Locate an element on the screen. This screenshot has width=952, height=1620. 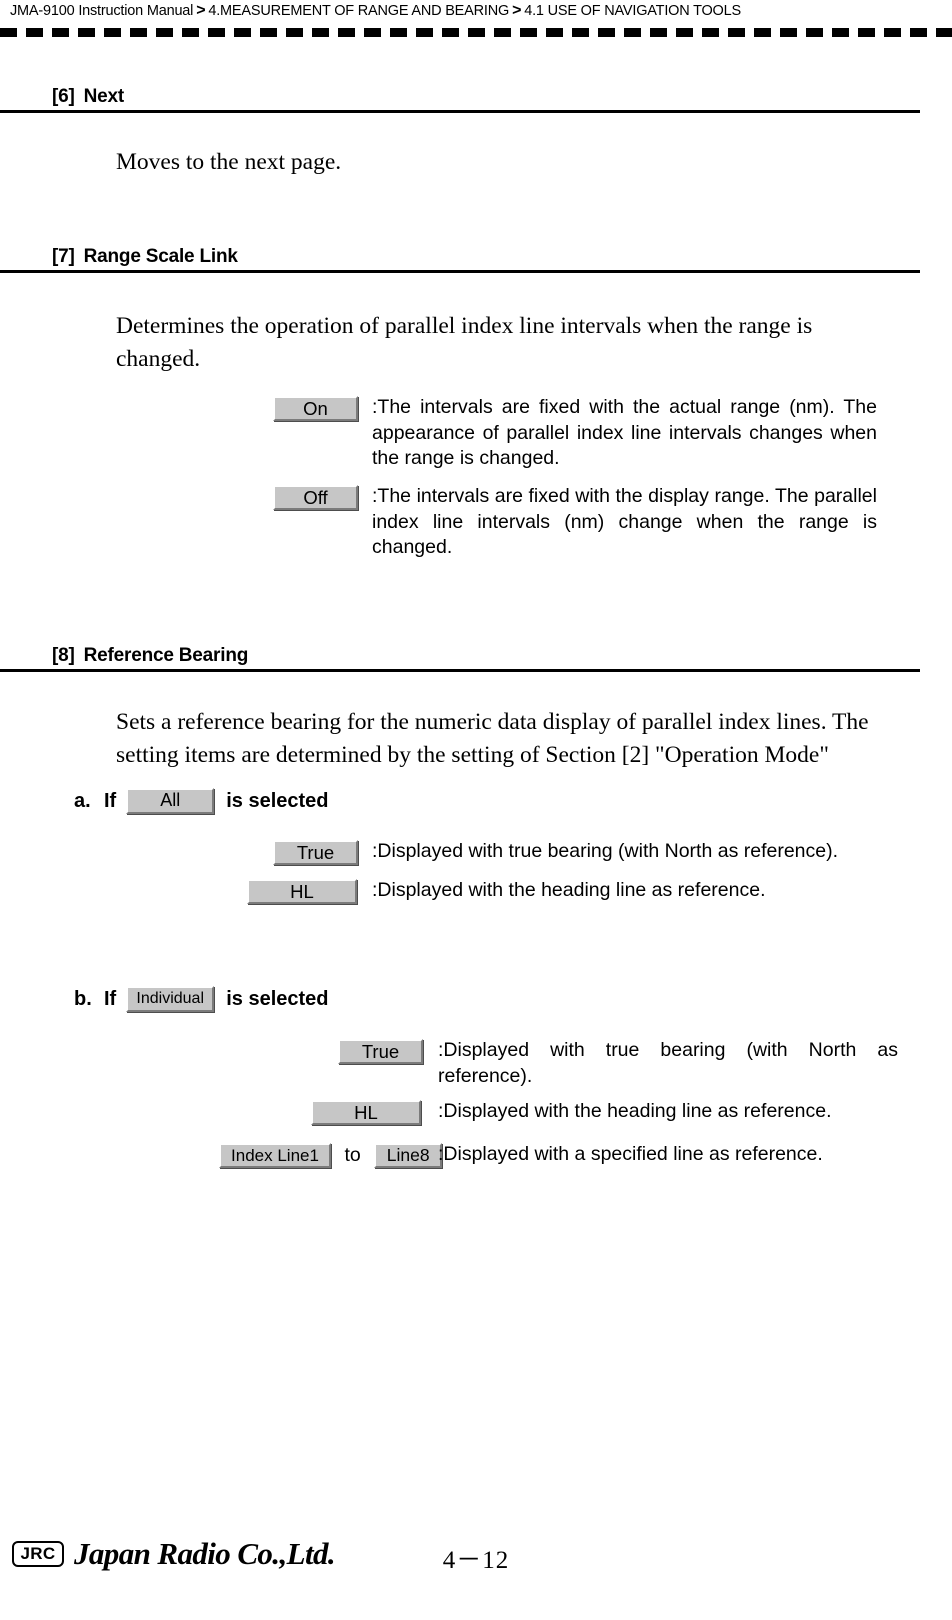
index-line-connector: to is located at coordinates (352, 1155).